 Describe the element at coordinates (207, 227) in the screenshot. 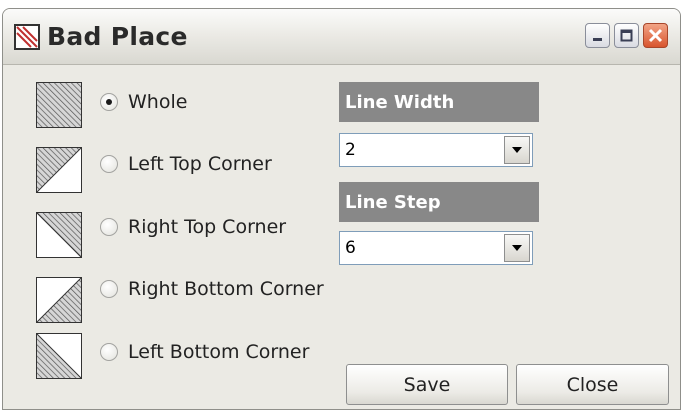

I see `radio-label: Right Top Corner` at that location.